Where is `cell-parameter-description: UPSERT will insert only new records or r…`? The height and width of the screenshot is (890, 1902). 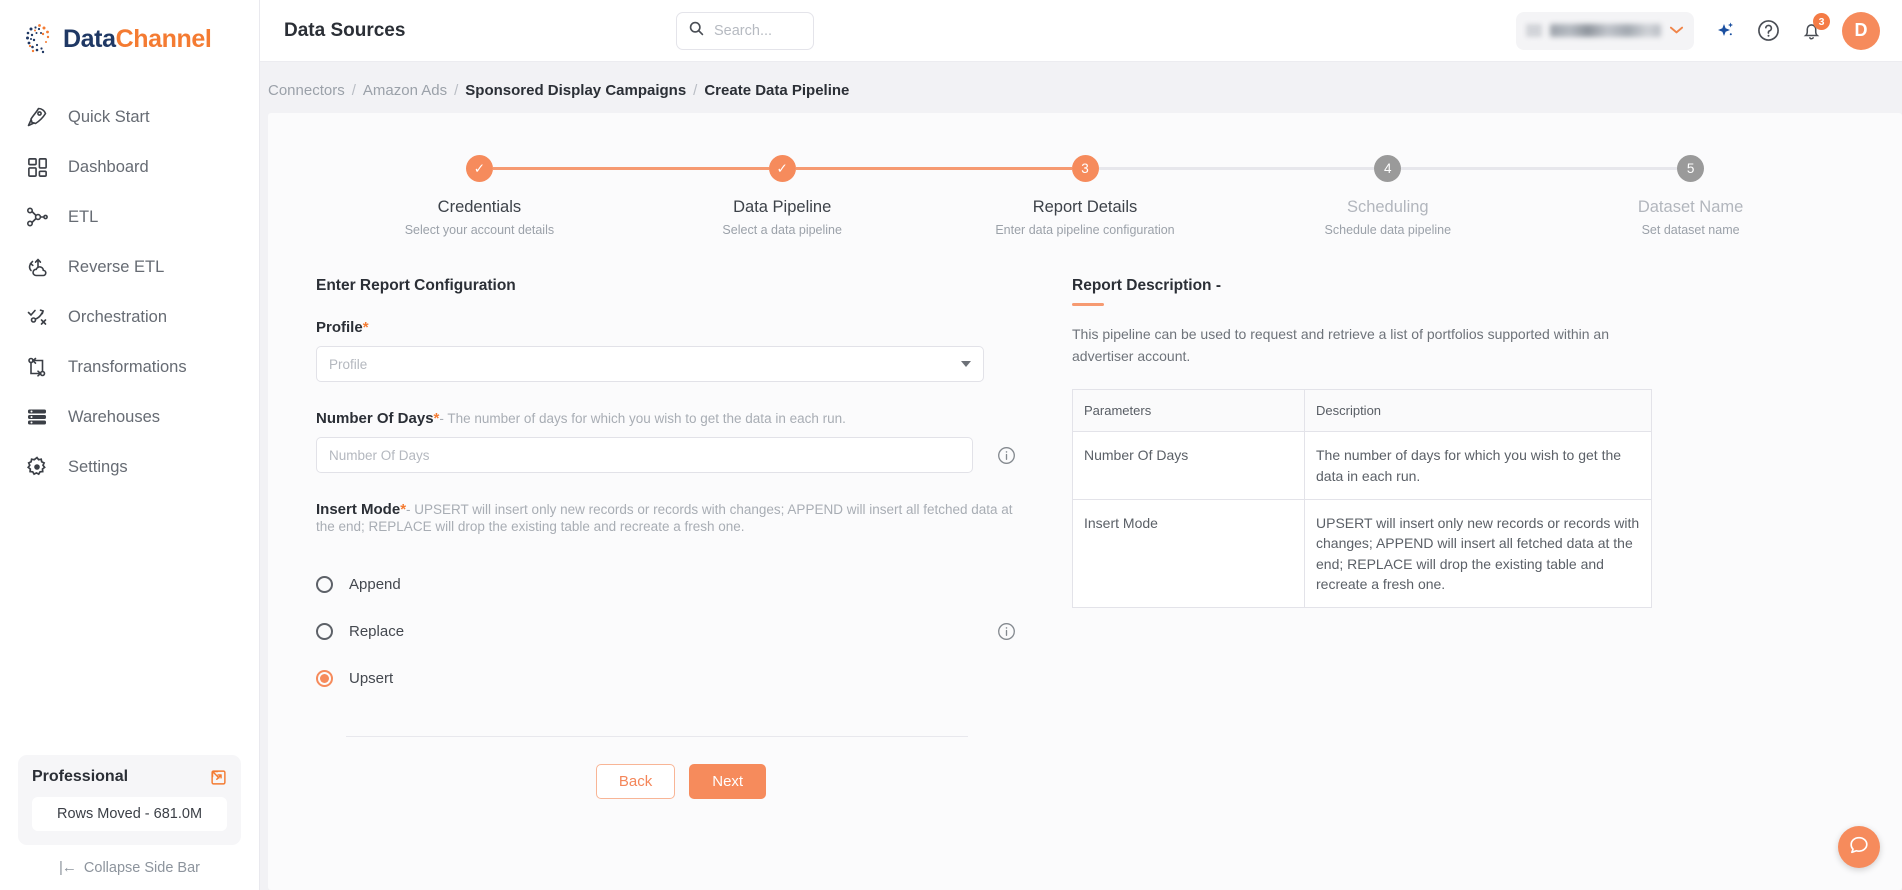 cell-parameter-description: UPSERT will insert only new records or r… is located at coordinates (1478, 553).